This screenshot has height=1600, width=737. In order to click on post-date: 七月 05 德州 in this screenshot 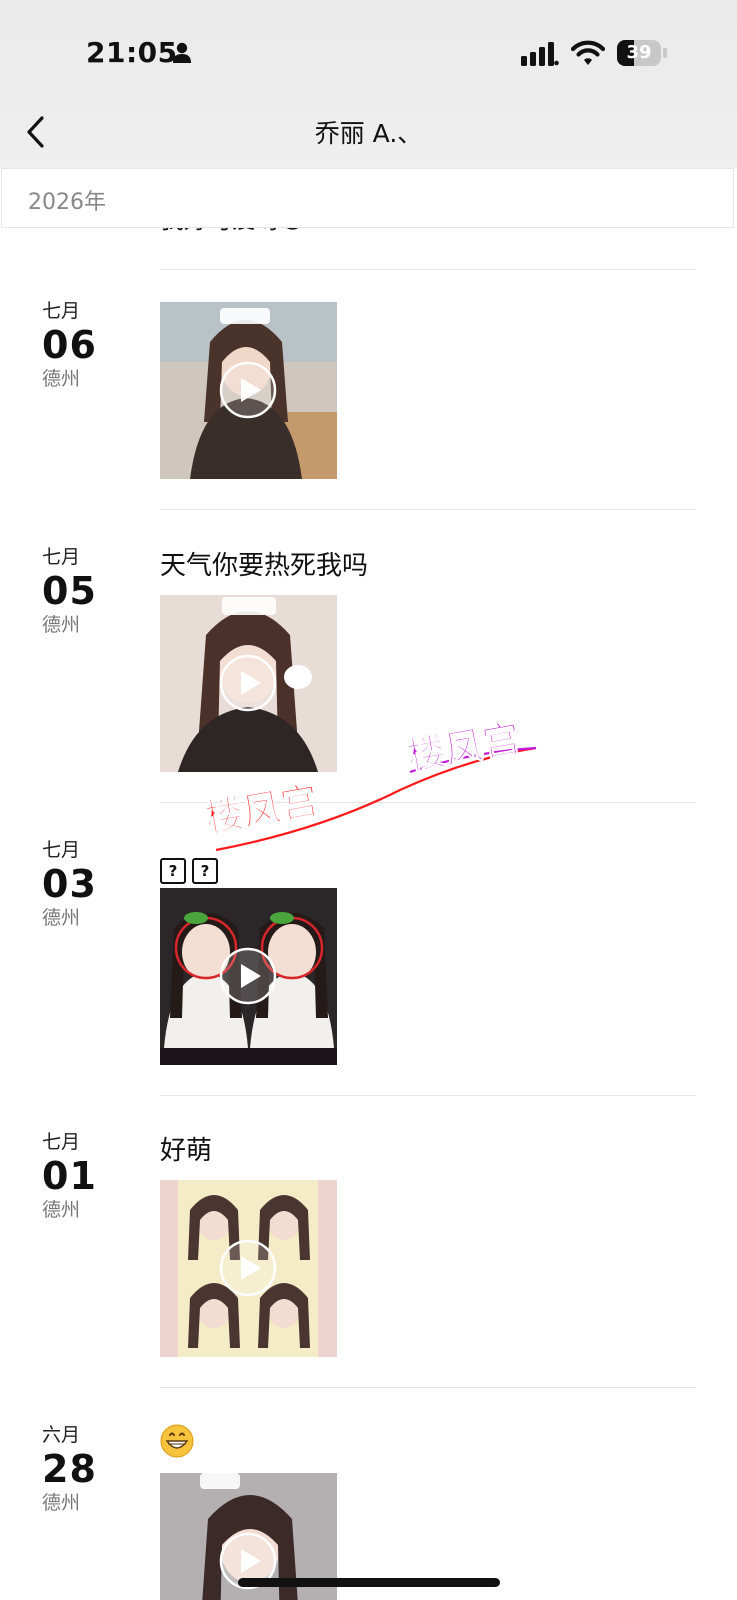, I will do `click(87, 591)`.